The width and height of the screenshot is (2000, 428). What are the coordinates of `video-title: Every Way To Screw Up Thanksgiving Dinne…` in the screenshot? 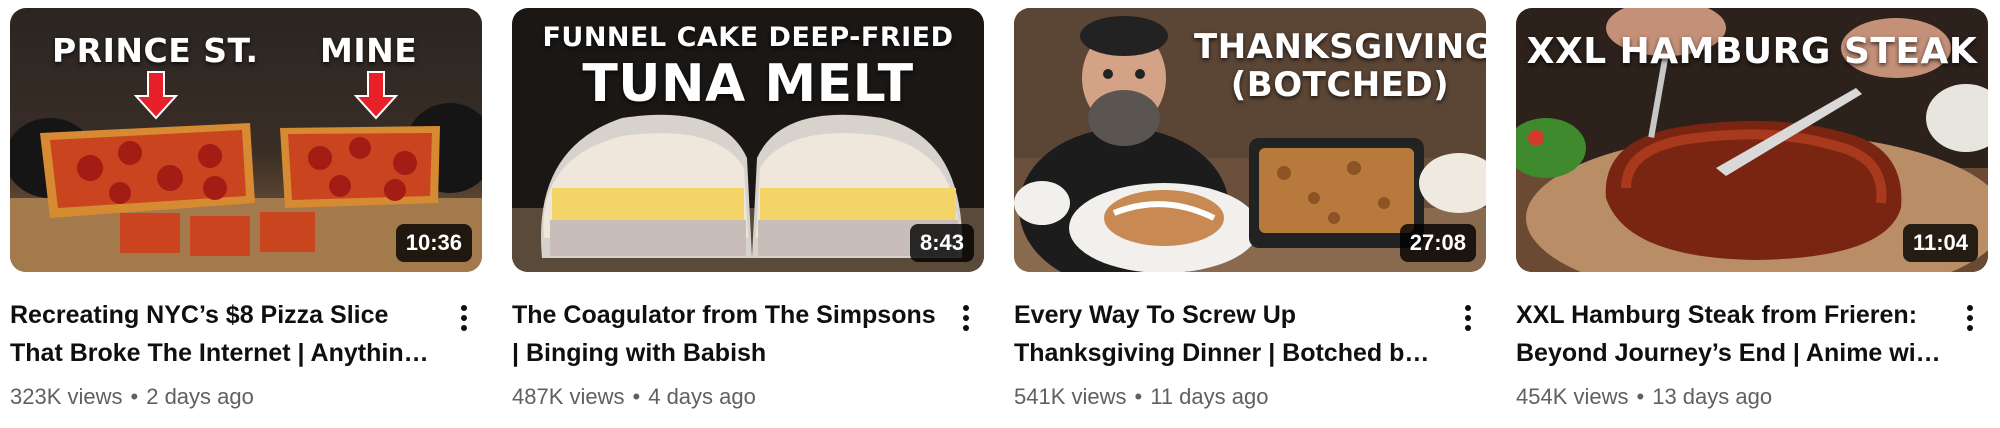 It's located at (1227, 334).